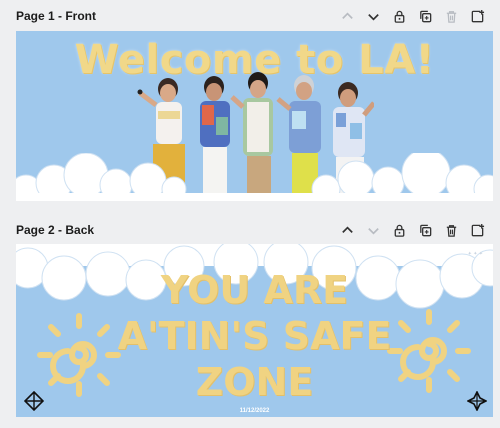  What do you see at coordinates (34, 401) in the screenshot?
I see `corner-logo-left-icon` at bounding box center [34, 401].